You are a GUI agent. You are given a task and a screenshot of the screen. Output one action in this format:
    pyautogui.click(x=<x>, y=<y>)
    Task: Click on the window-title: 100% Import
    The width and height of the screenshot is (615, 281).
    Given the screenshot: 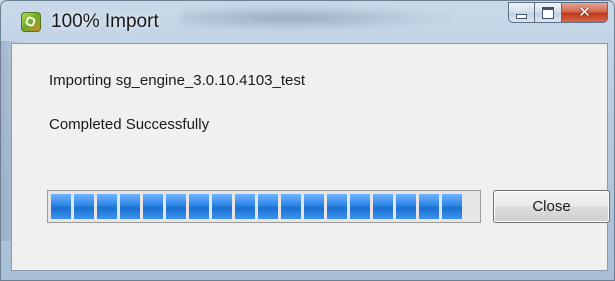 What is the action you would take?
    pyautogui.click(x=105, y=21)
    